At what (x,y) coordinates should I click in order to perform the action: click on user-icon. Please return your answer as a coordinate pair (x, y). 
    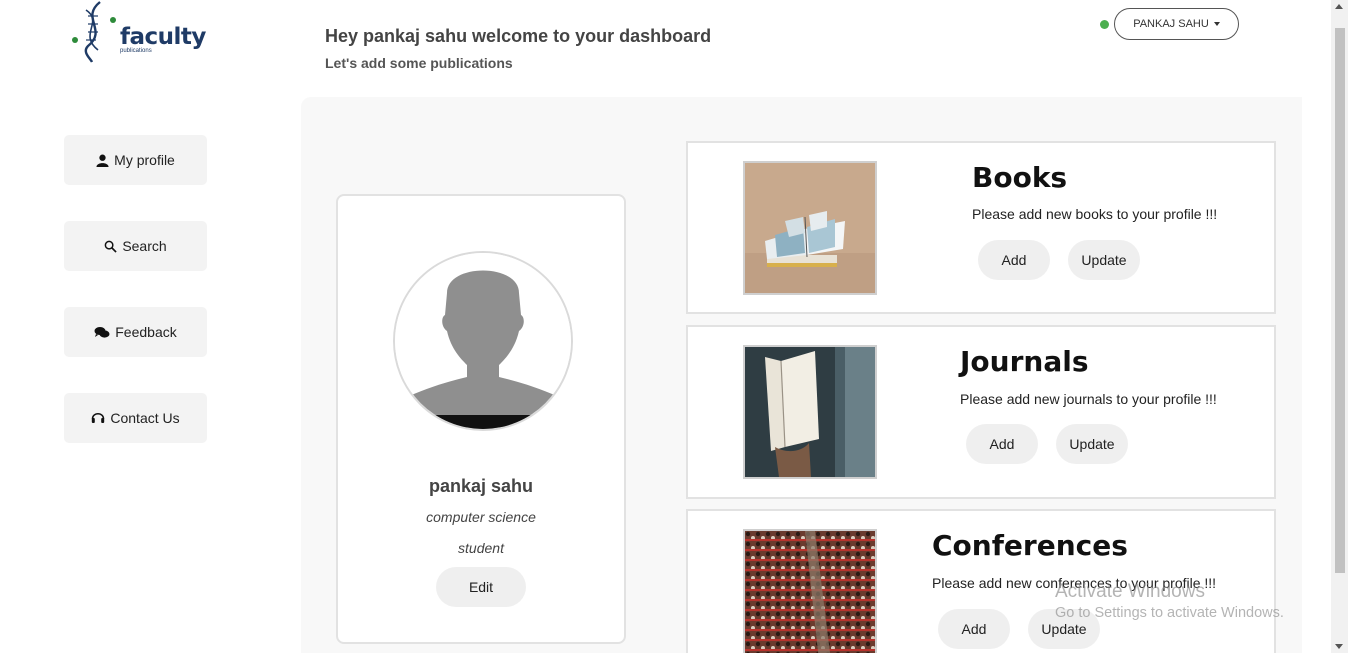
    Looking at the image, I should click on (102, 160).